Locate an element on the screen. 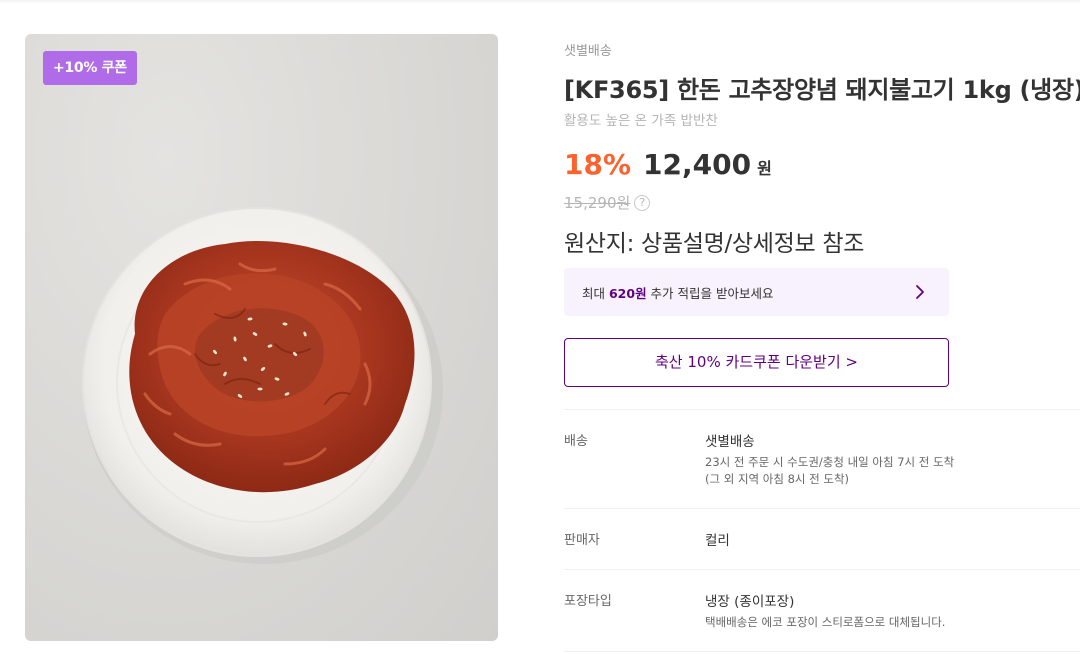  card-coupon-download-button: 축산 10% 카드쿠폰 다운받기 > is located at coordinates (756, 362).